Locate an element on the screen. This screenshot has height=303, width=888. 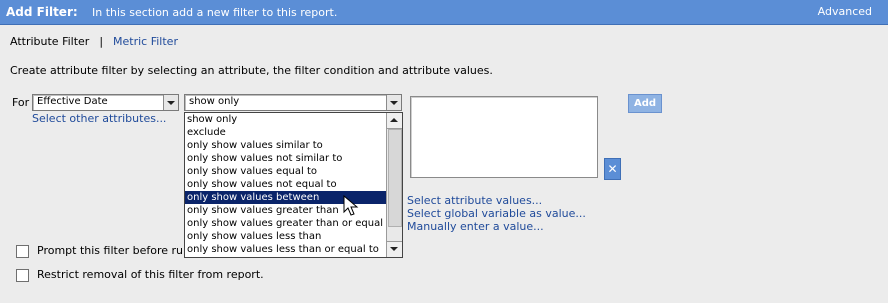
attribute-values-box is located at coordinates (504, 137).